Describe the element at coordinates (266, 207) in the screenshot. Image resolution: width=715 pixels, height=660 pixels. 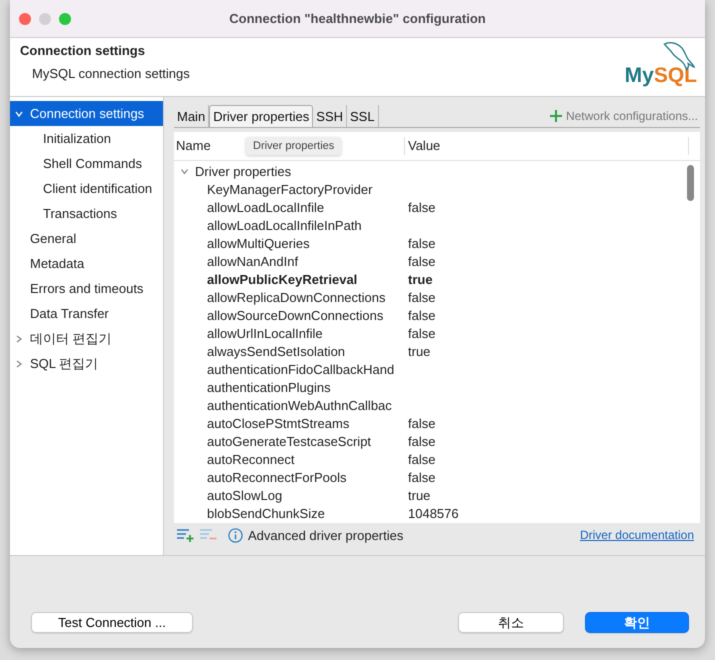
I see `property-name: allowLoadLocalInfile` at that location.